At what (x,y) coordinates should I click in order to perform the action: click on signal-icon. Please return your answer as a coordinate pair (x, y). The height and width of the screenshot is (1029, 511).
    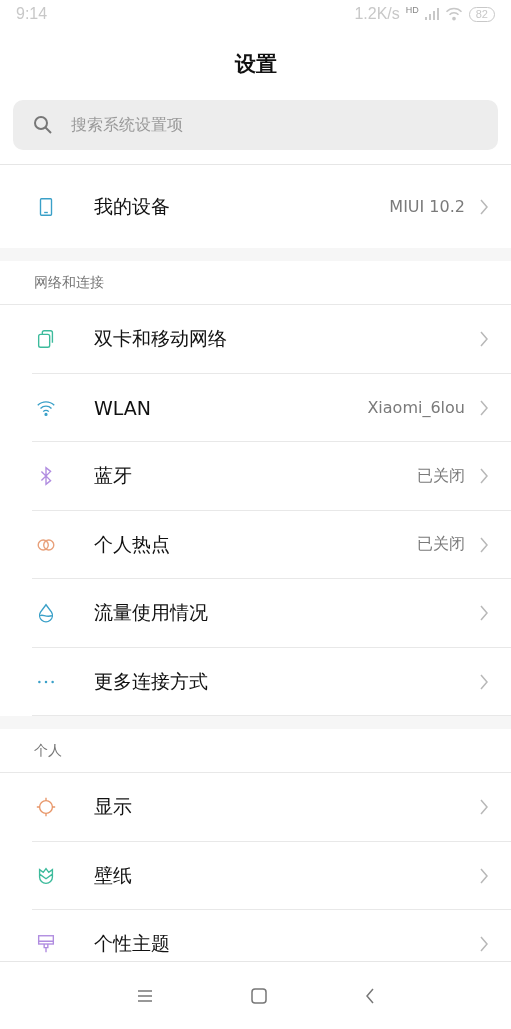
    Looking at the image, I should click on (431, 14).